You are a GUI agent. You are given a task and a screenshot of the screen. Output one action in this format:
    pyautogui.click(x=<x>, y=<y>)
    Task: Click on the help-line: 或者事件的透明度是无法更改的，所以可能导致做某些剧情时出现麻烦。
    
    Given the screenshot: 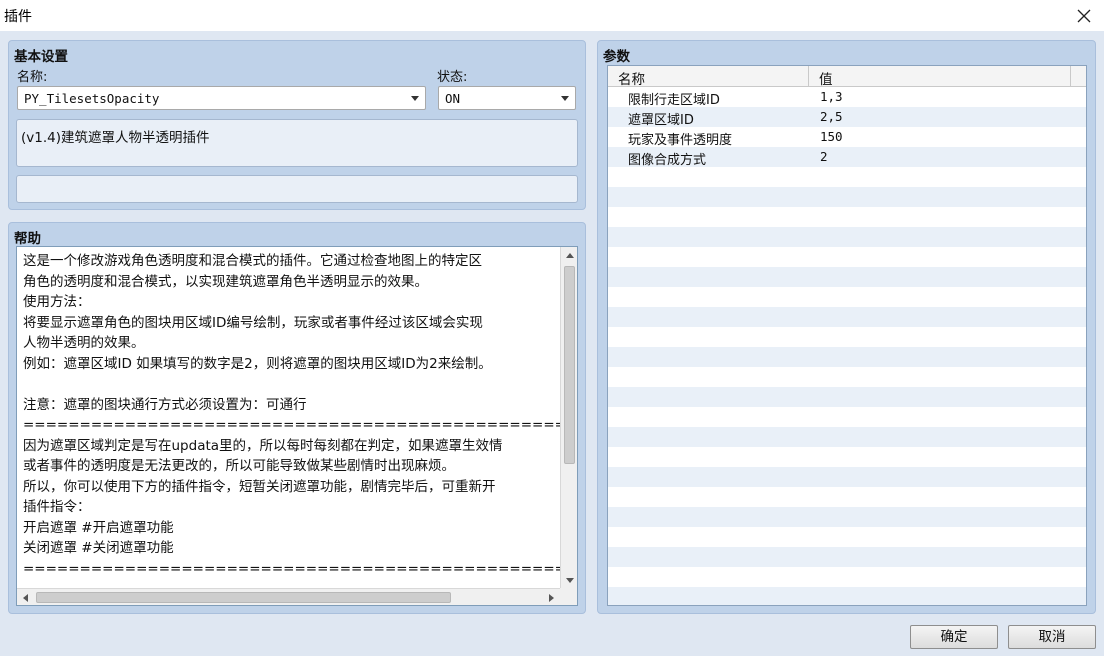 What is the action you would take?
    pyautogui.click(x=239, y=466)
    